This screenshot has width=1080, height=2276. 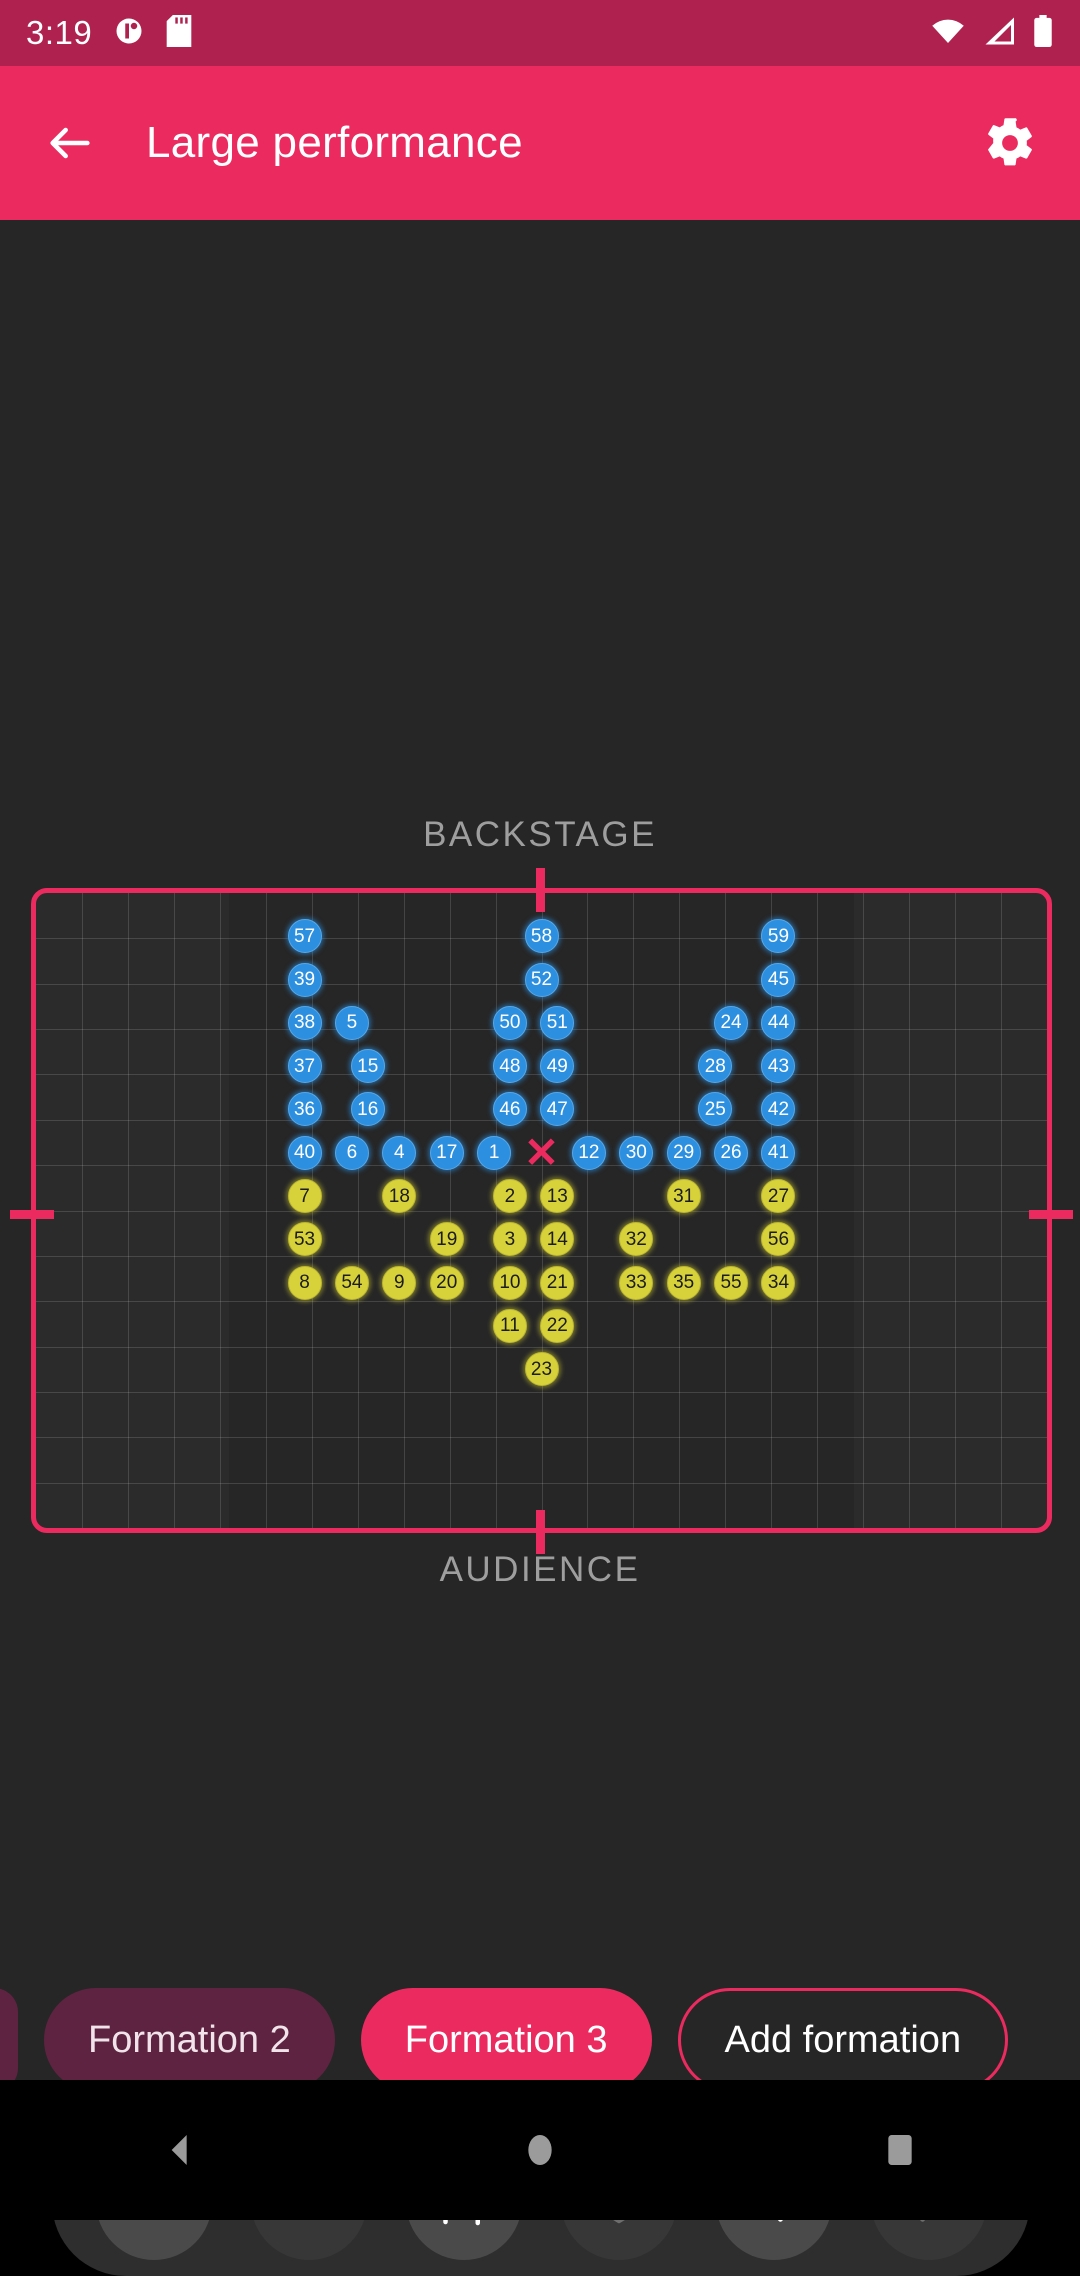 I want to click on dancer-marker: 54, so click(x=351, y=1282).